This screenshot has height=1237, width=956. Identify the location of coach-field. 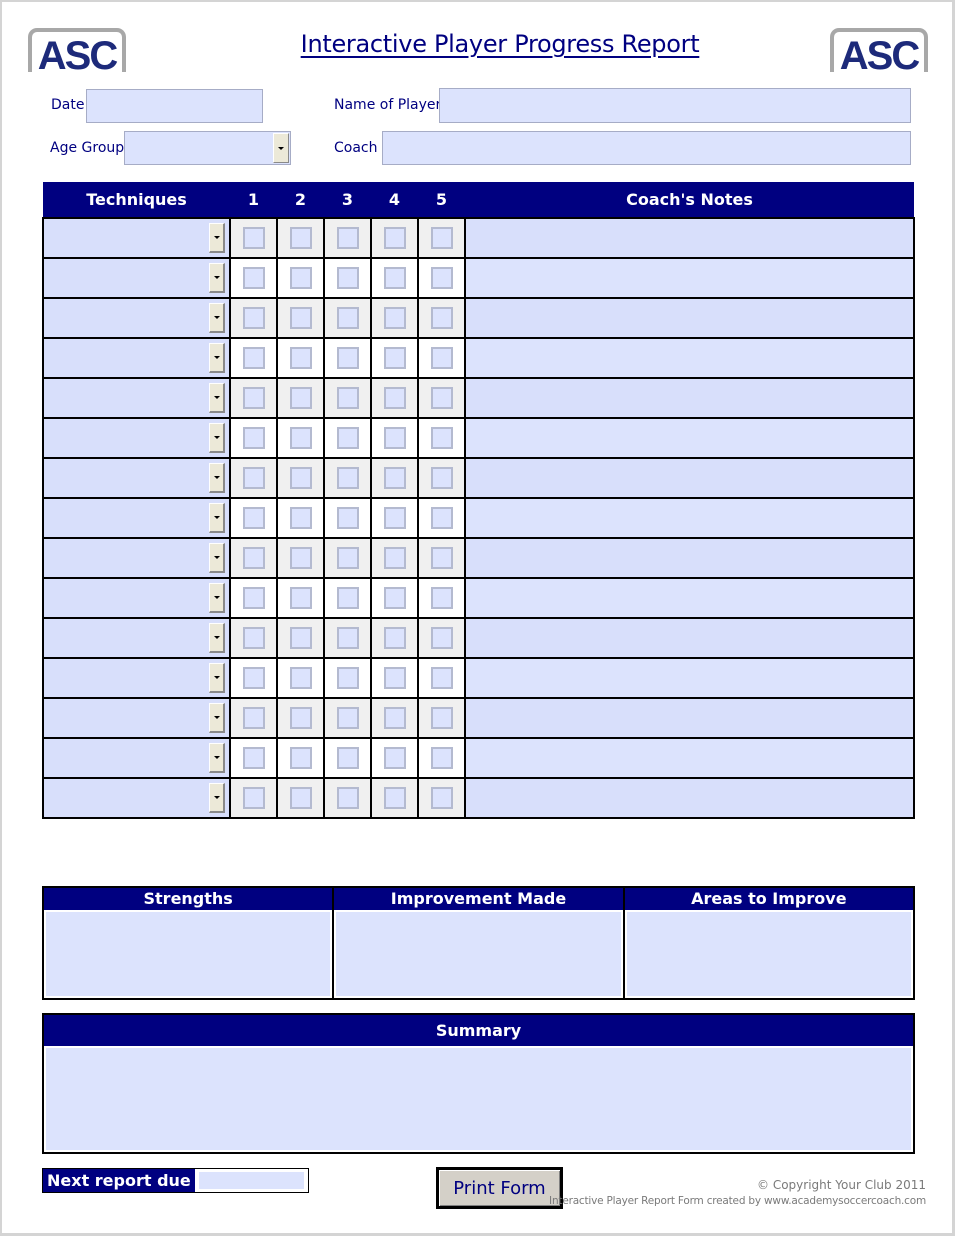
(646, 148).